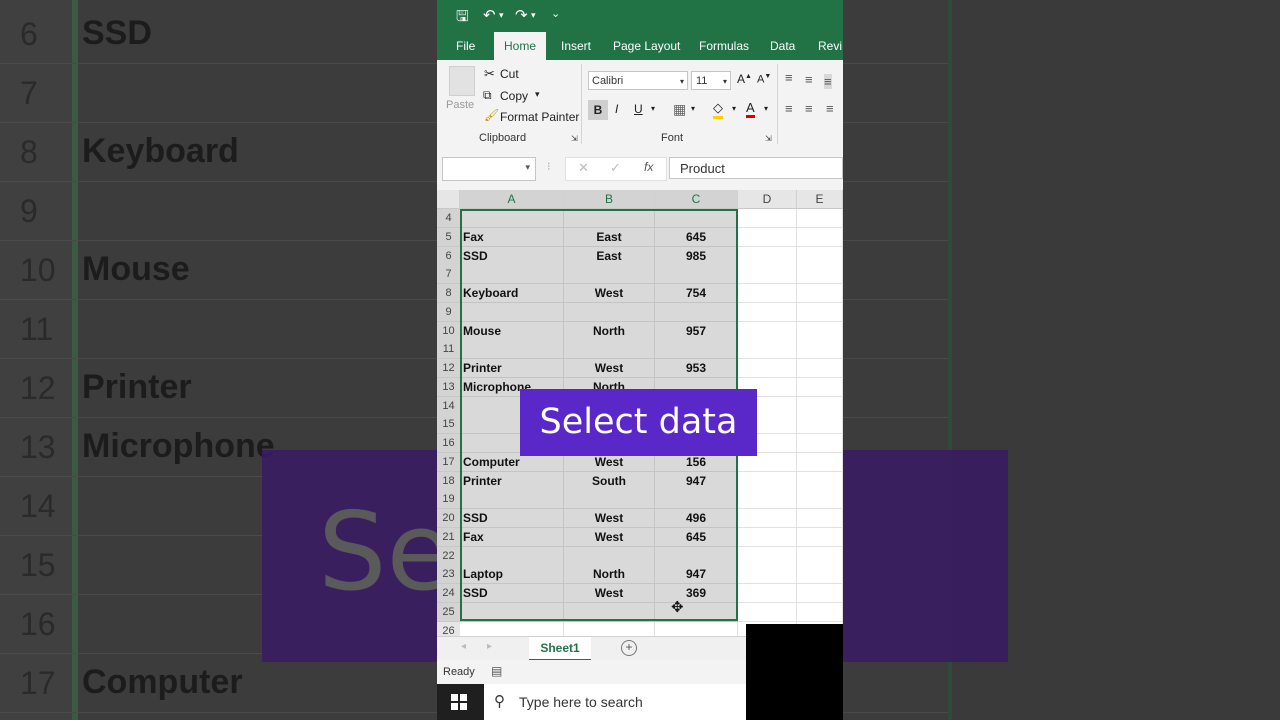 This screenshot has width=1280, height=720. What do you see at coordinates (533, 15) in the screenshot?
I see `redo-dropdown-icon: ▾` at bounding box center [533, 15].